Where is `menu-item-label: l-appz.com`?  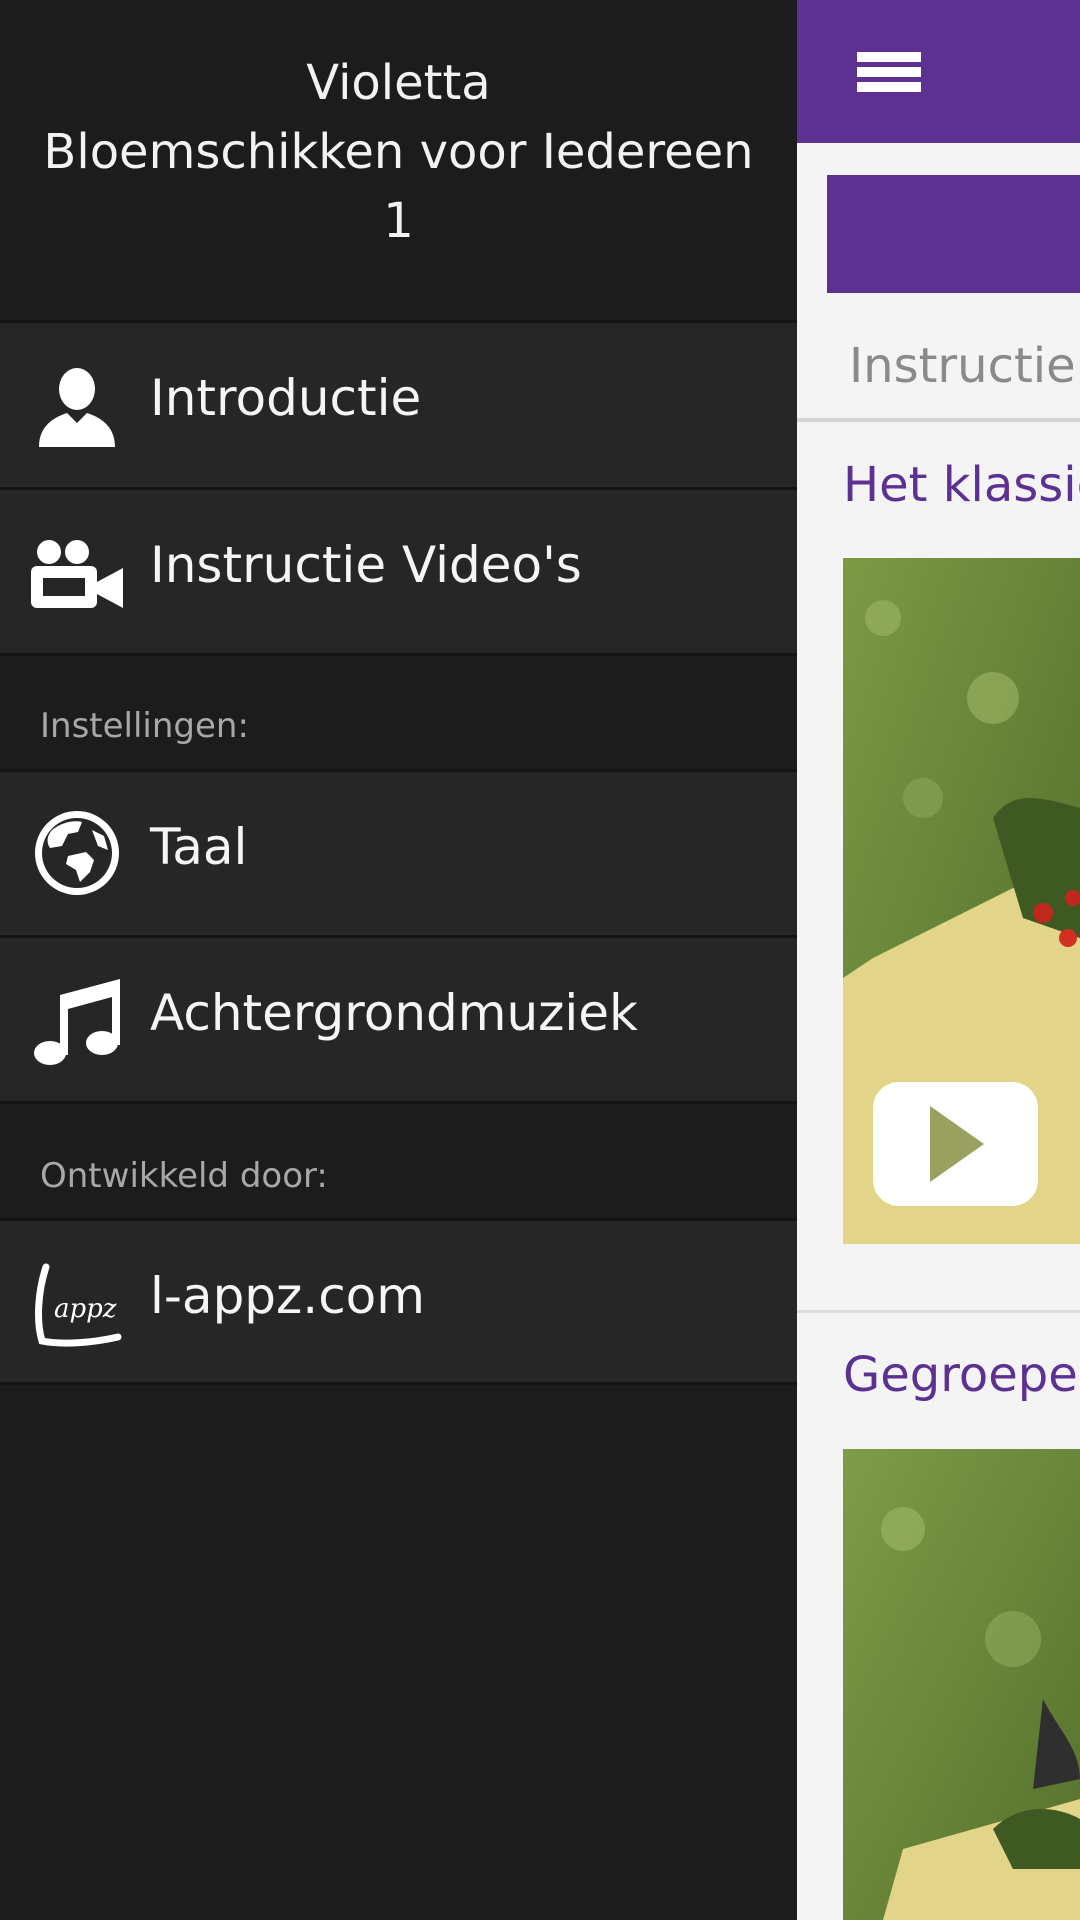 menu-item-label: l-appz.com is located at coordinates (287, 1296).